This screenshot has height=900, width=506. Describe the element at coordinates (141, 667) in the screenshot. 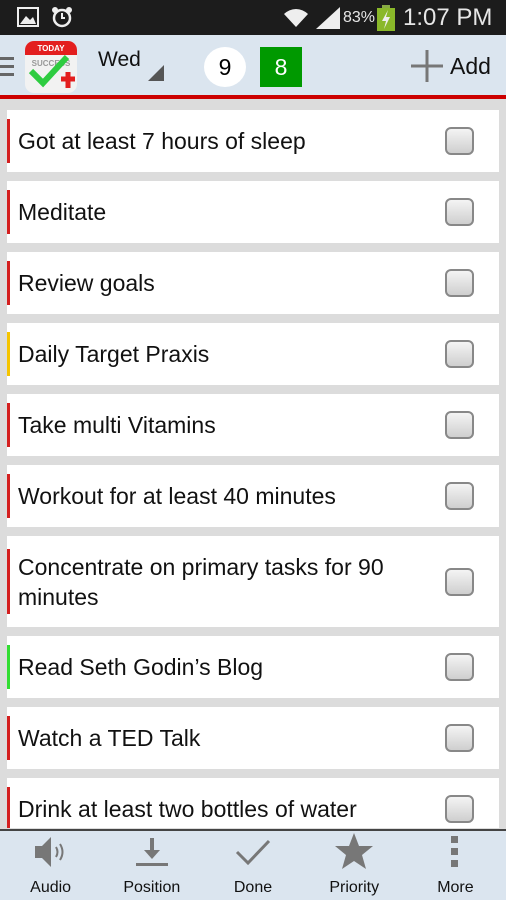

I see `task-label: Read Seth Godin’s Blog` at that location.